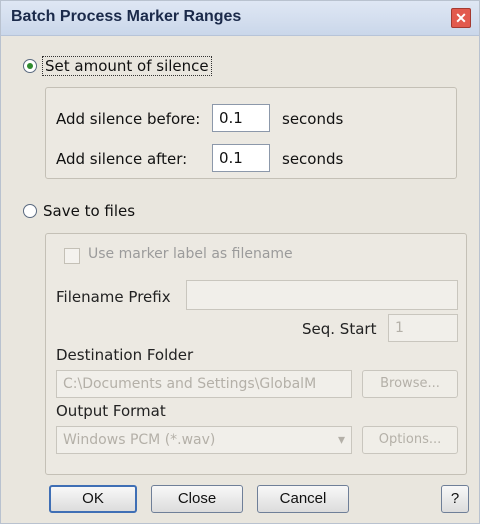  Describe the element at coordinates (93, 499) in the screenshot. I see `ok-button: OK` at that location.